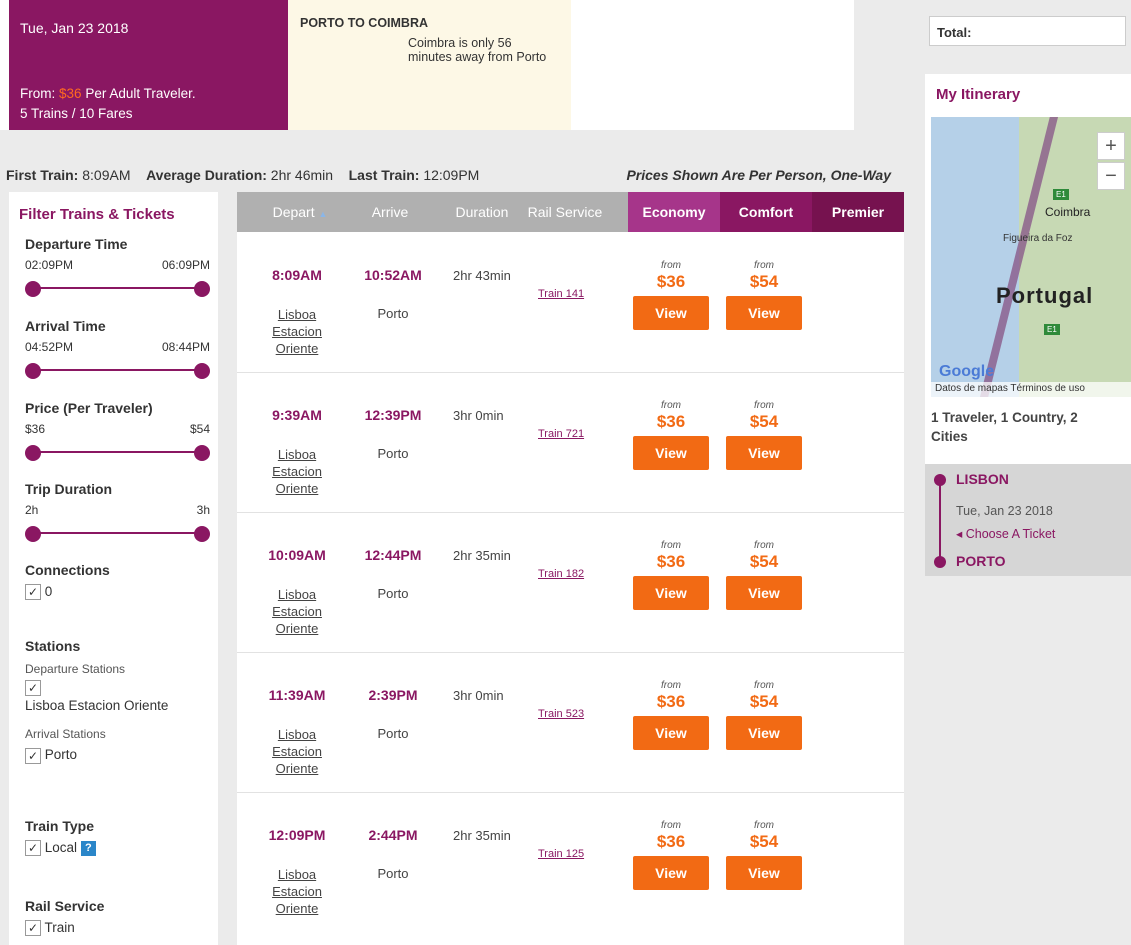 The width and height of the screenshot is (1131, 945). I want to click on train-service-link: Train 125, so click(561, 854).